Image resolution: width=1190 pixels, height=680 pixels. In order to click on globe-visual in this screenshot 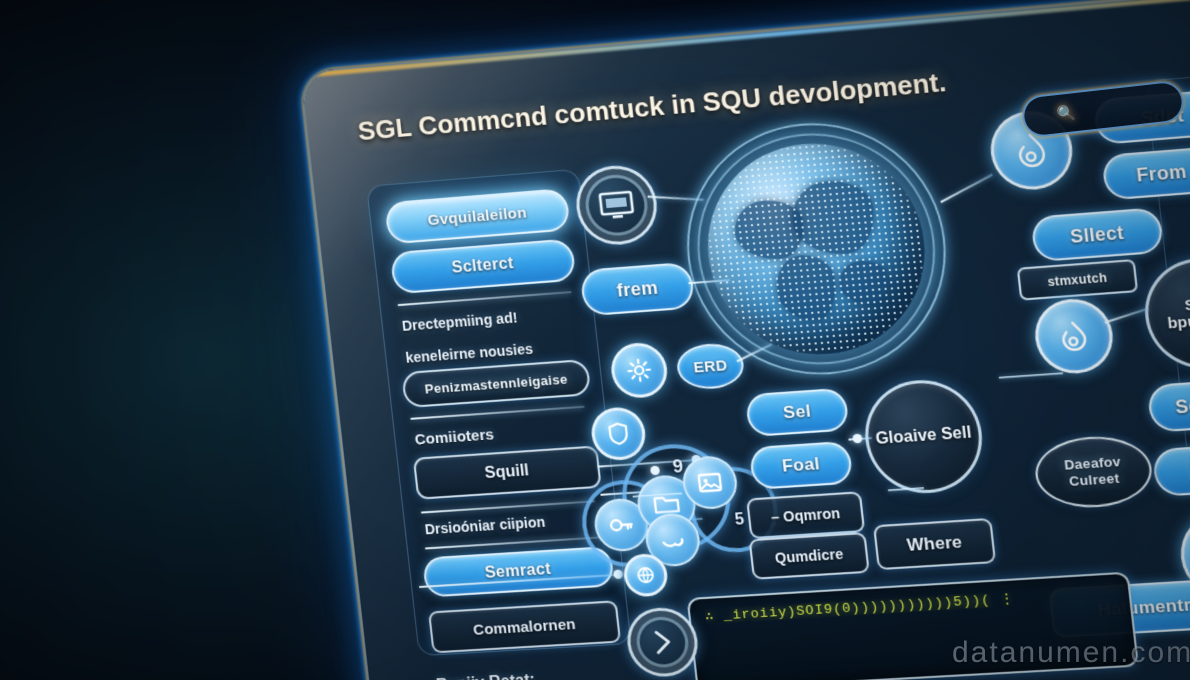, I will do `click(816, 248)`.